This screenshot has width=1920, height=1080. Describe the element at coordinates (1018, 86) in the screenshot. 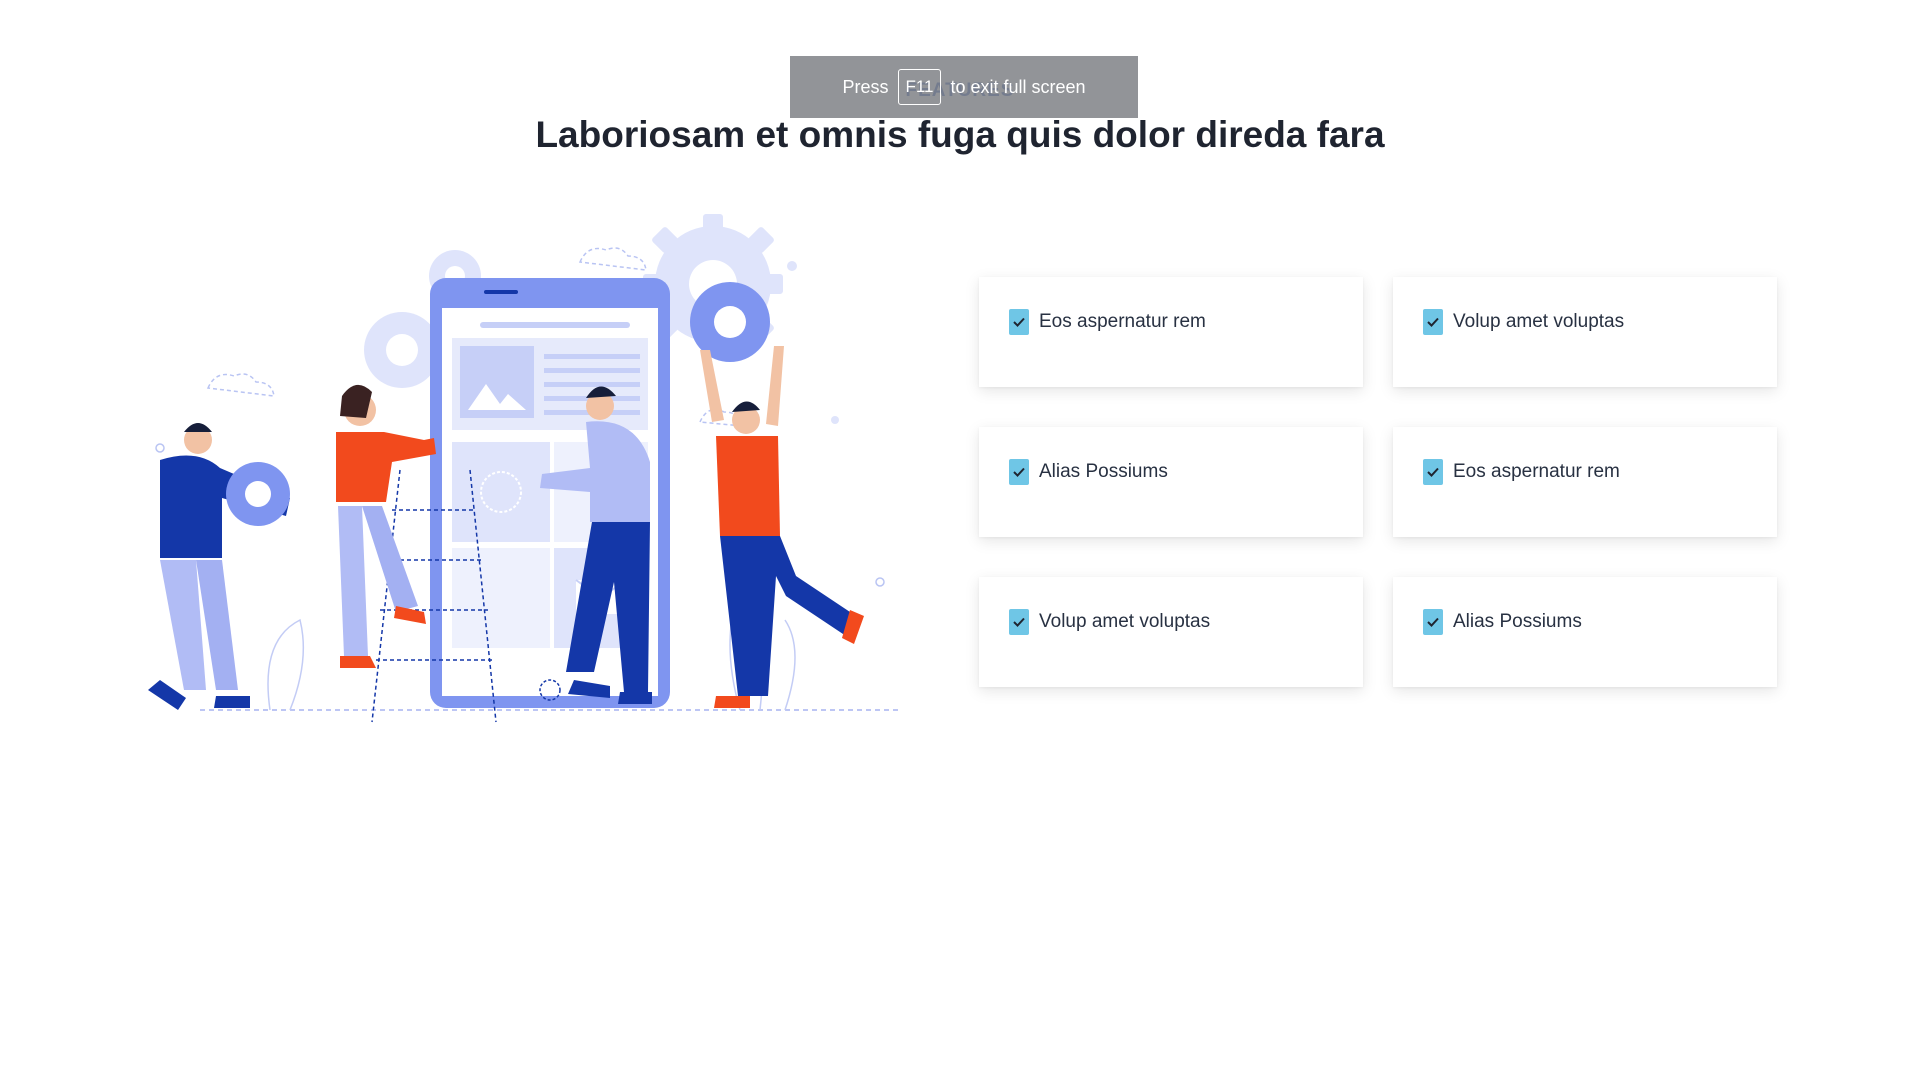

I see `toast-message: to exit full screen` at that location.